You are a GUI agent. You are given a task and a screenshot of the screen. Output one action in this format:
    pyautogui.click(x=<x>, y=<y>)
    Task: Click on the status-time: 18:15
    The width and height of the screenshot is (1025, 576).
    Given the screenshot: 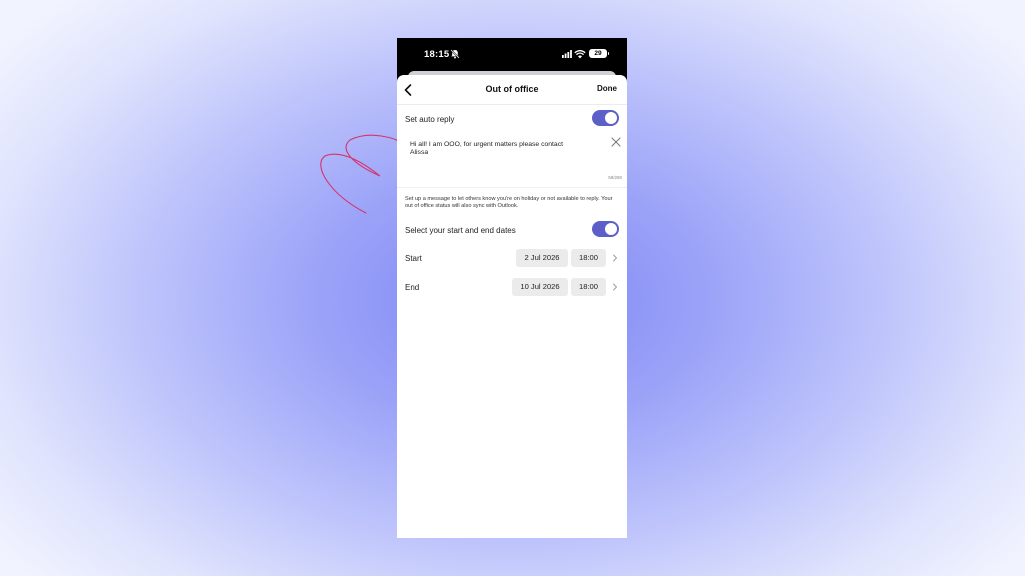 What is the action you would take?
    pyautogui.click(x=437, y=54)
    